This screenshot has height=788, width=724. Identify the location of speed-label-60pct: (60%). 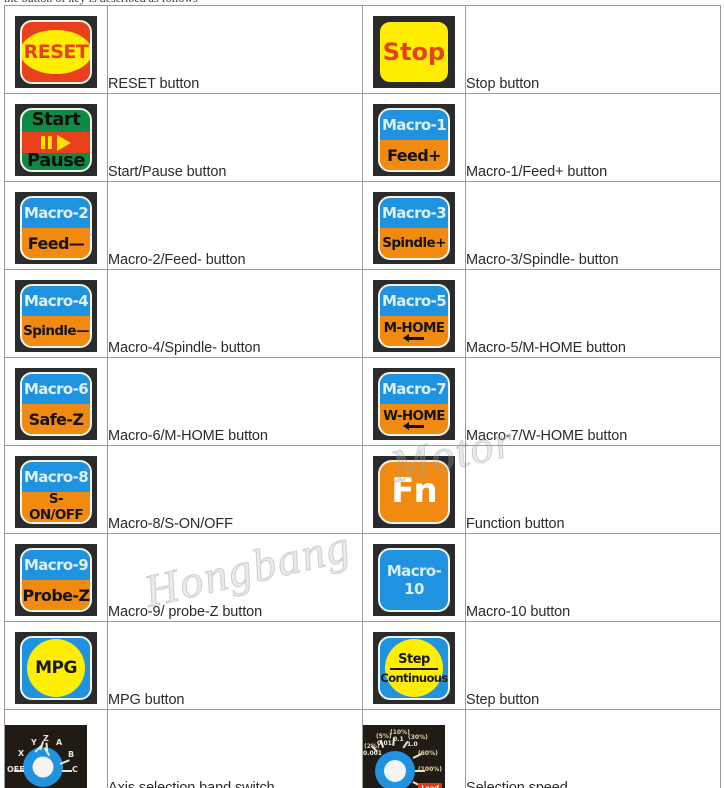
(428, 753).